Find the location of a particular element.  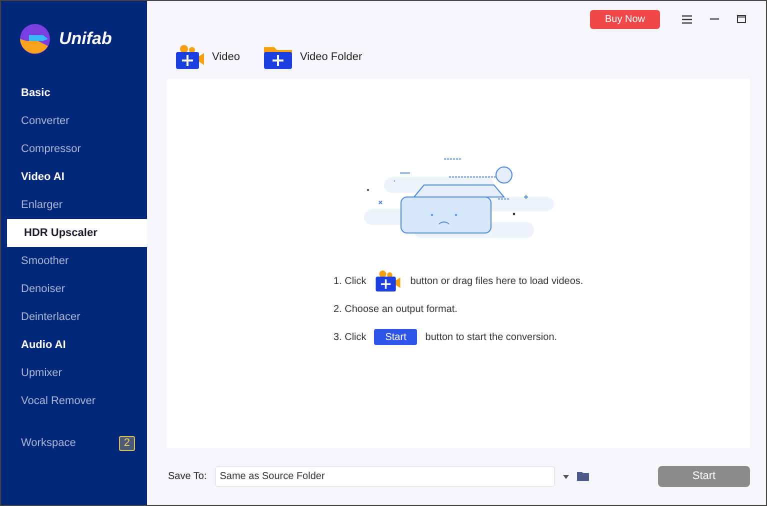

video-label: Video is located at coordinates (226, 57).